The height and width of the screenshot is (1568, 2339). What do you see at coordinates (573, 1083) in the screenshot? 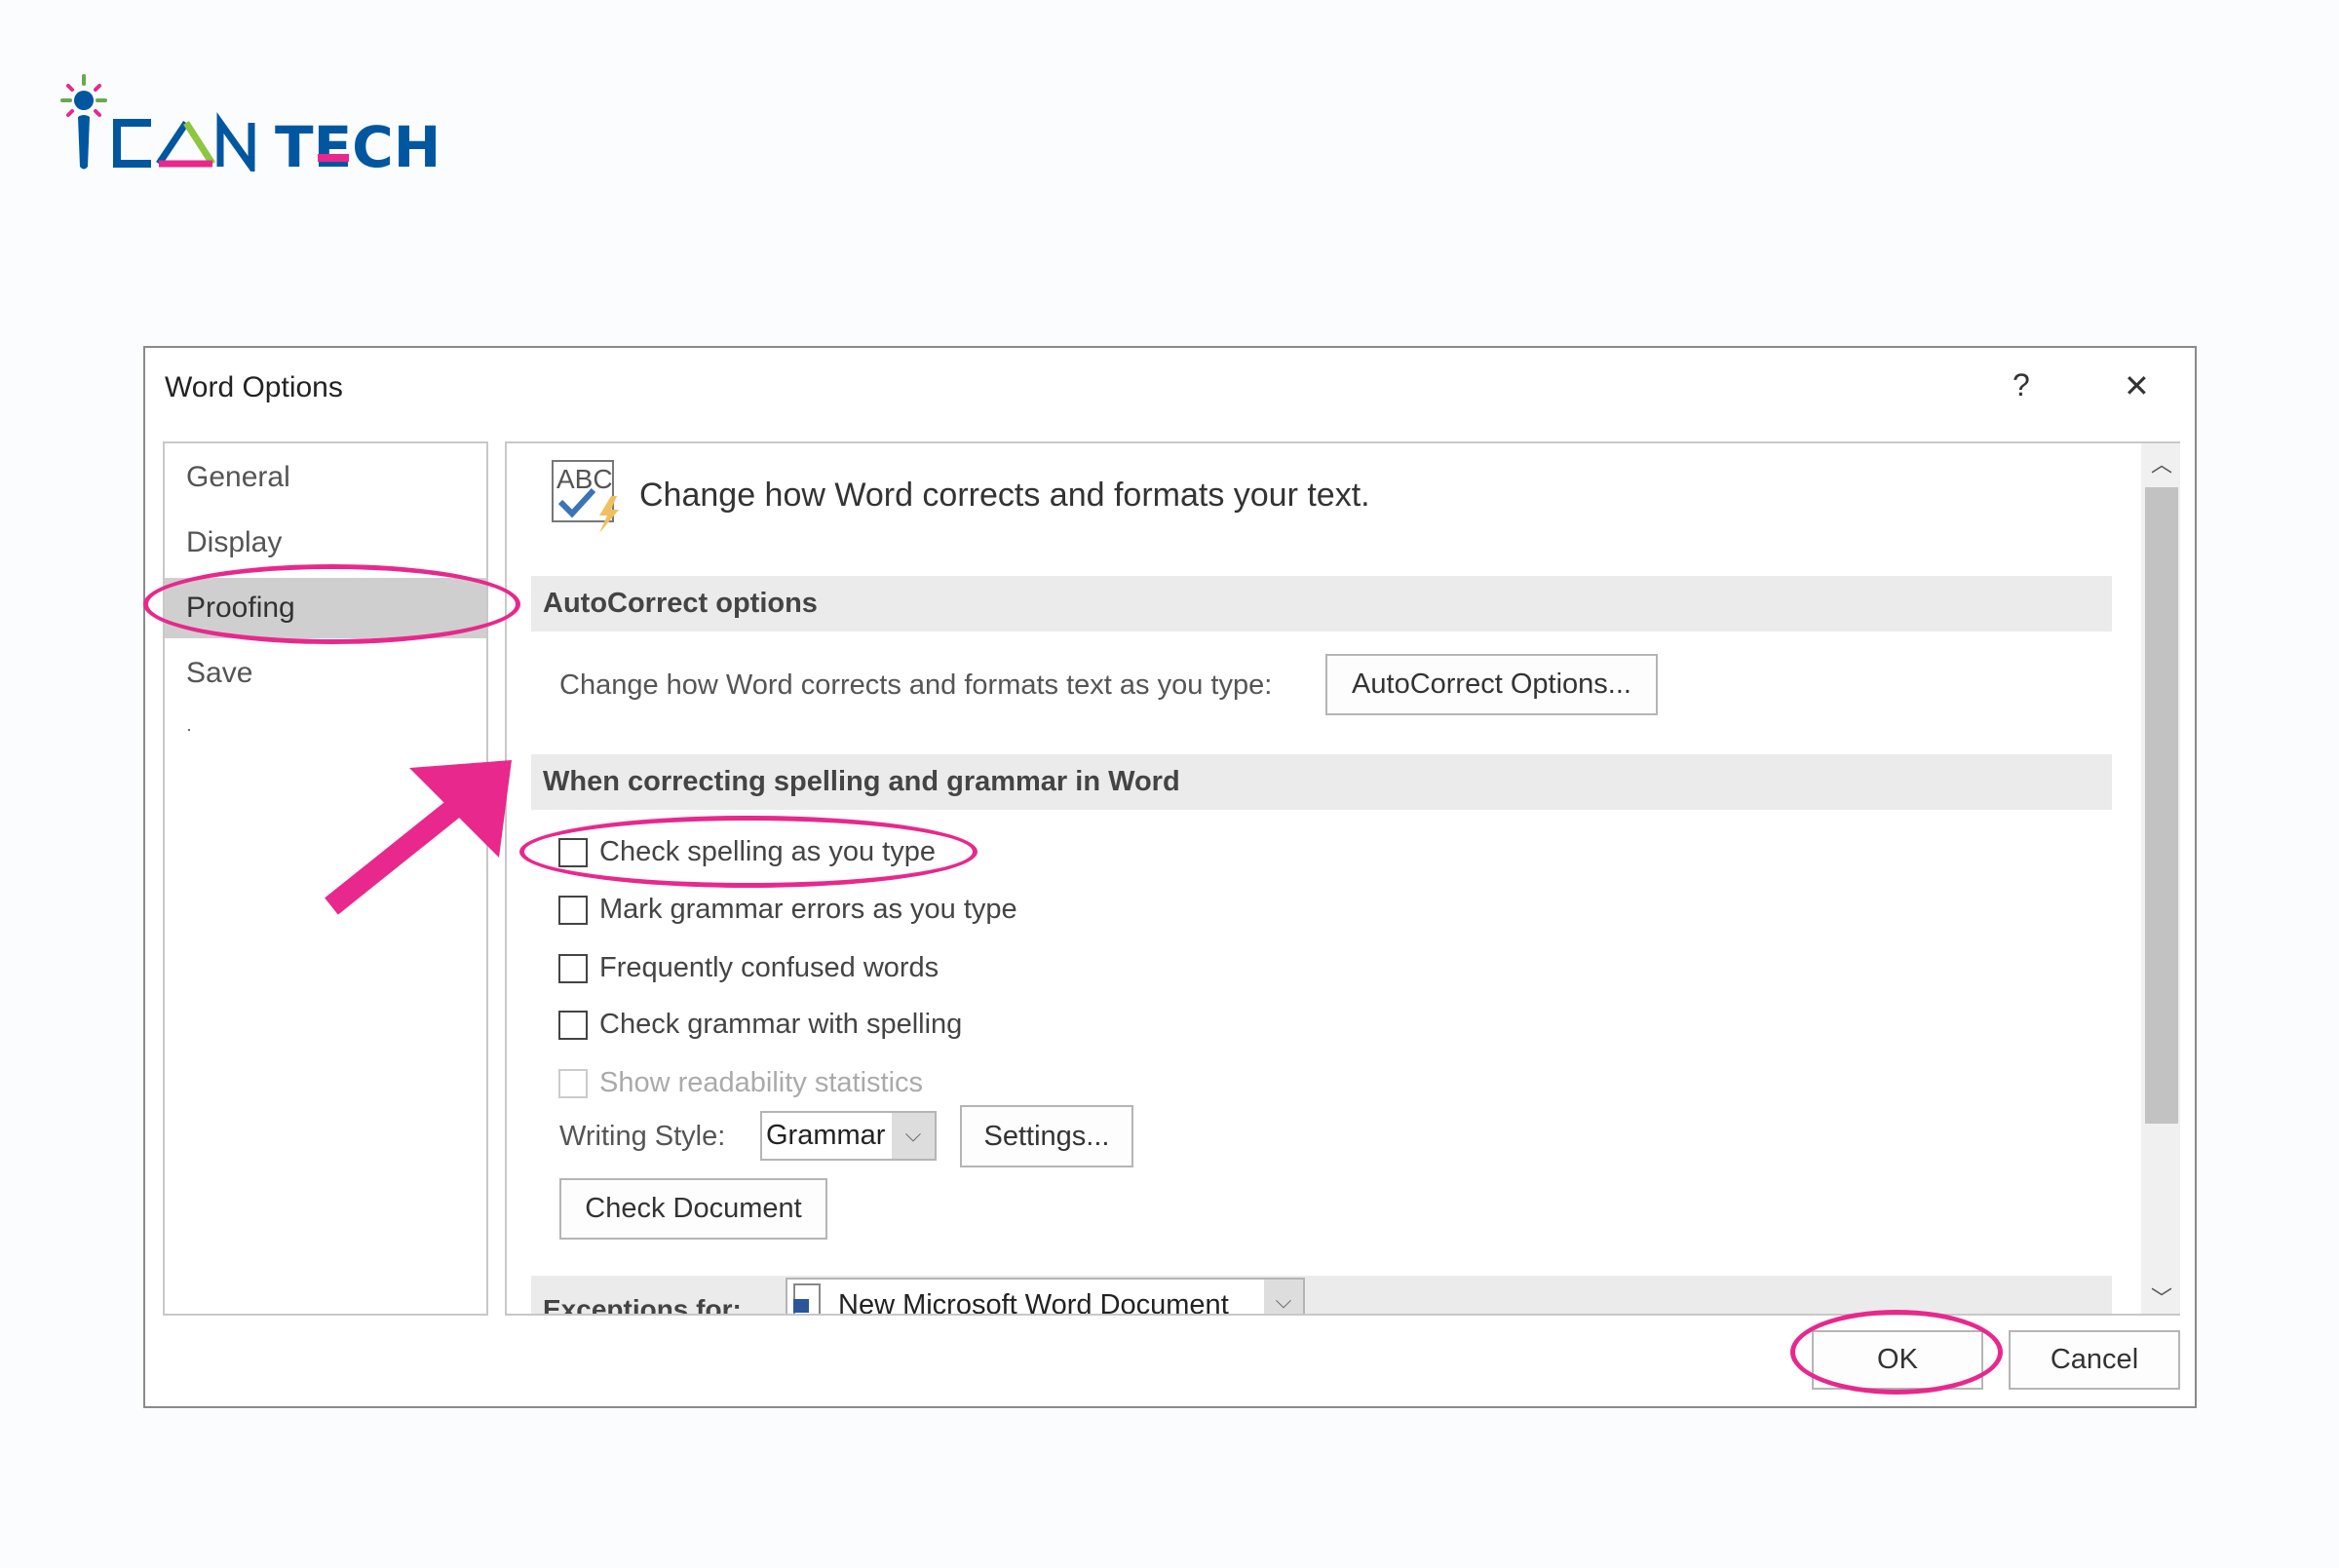
I see `readability-checkbox` at bounding box center [573, 1083].